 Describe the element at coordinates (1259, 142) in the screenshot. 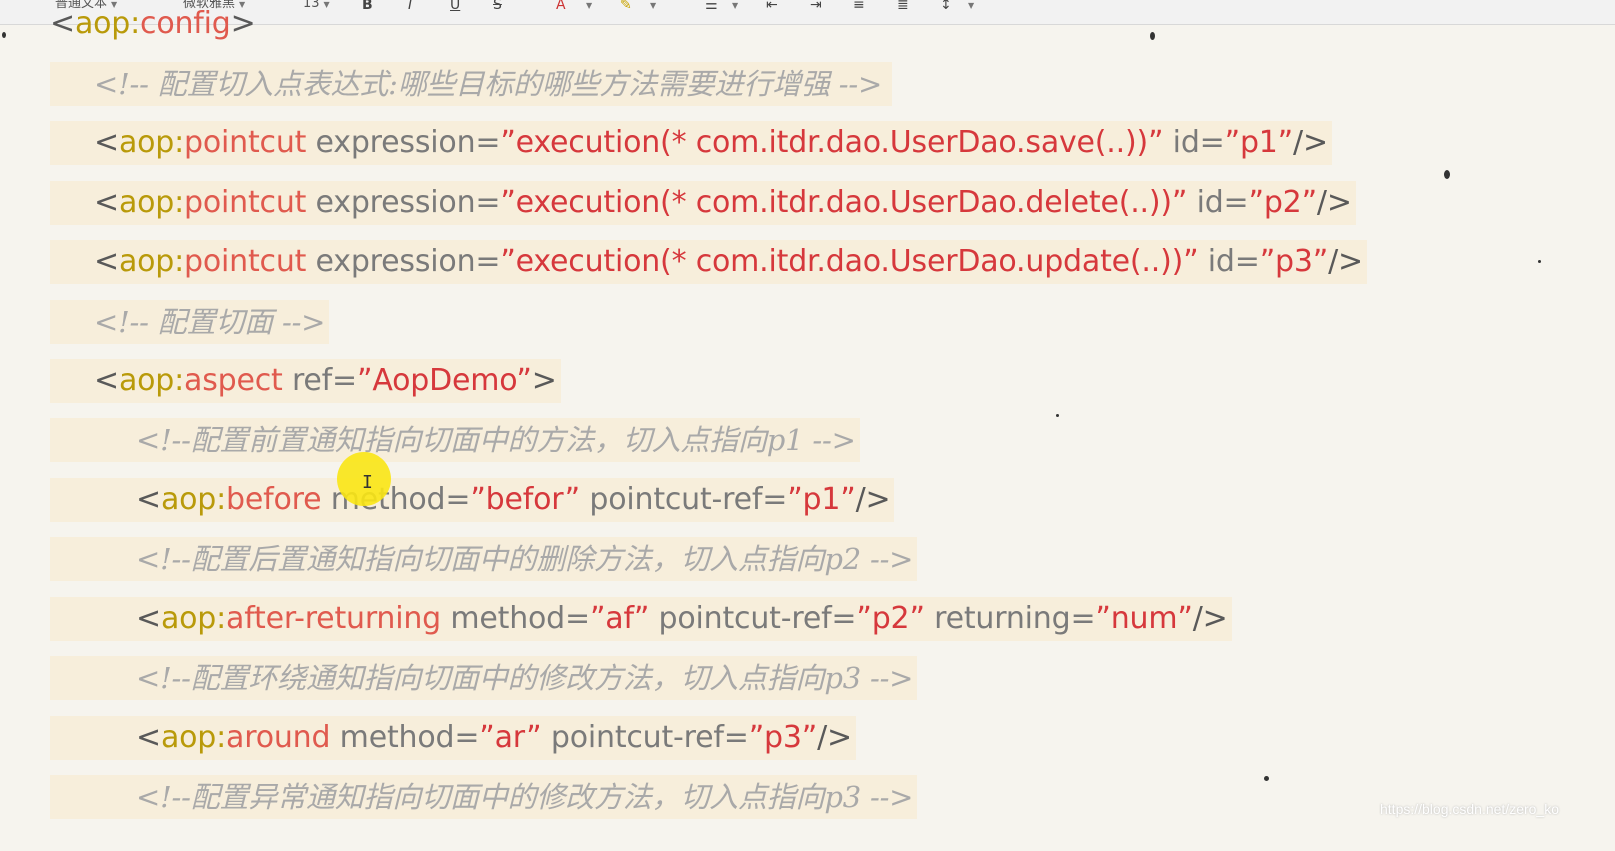

I see `attribute-value: ”p1”` at that location.